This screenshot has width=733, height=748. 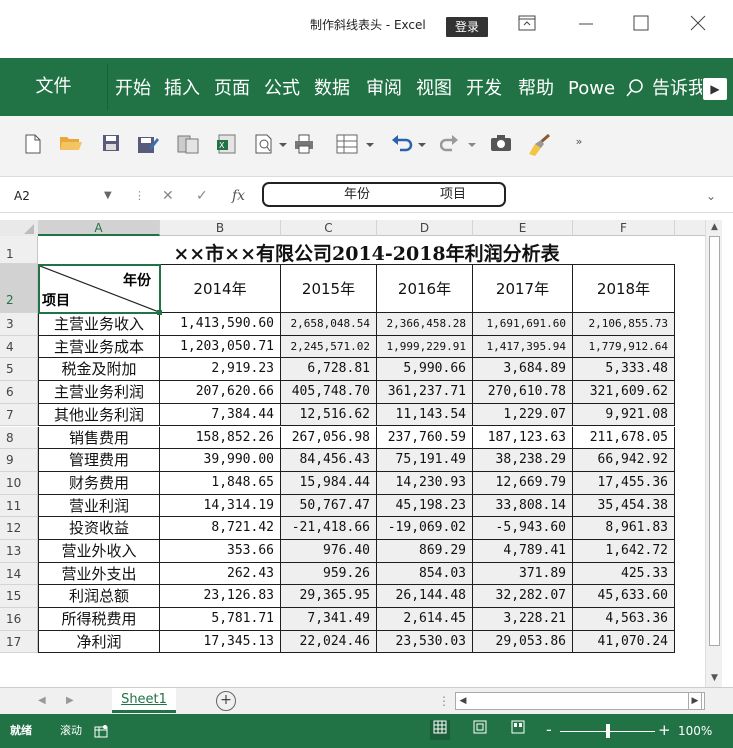 I want to click on value-cell: 6,728.81, so click(x=329, y=370).